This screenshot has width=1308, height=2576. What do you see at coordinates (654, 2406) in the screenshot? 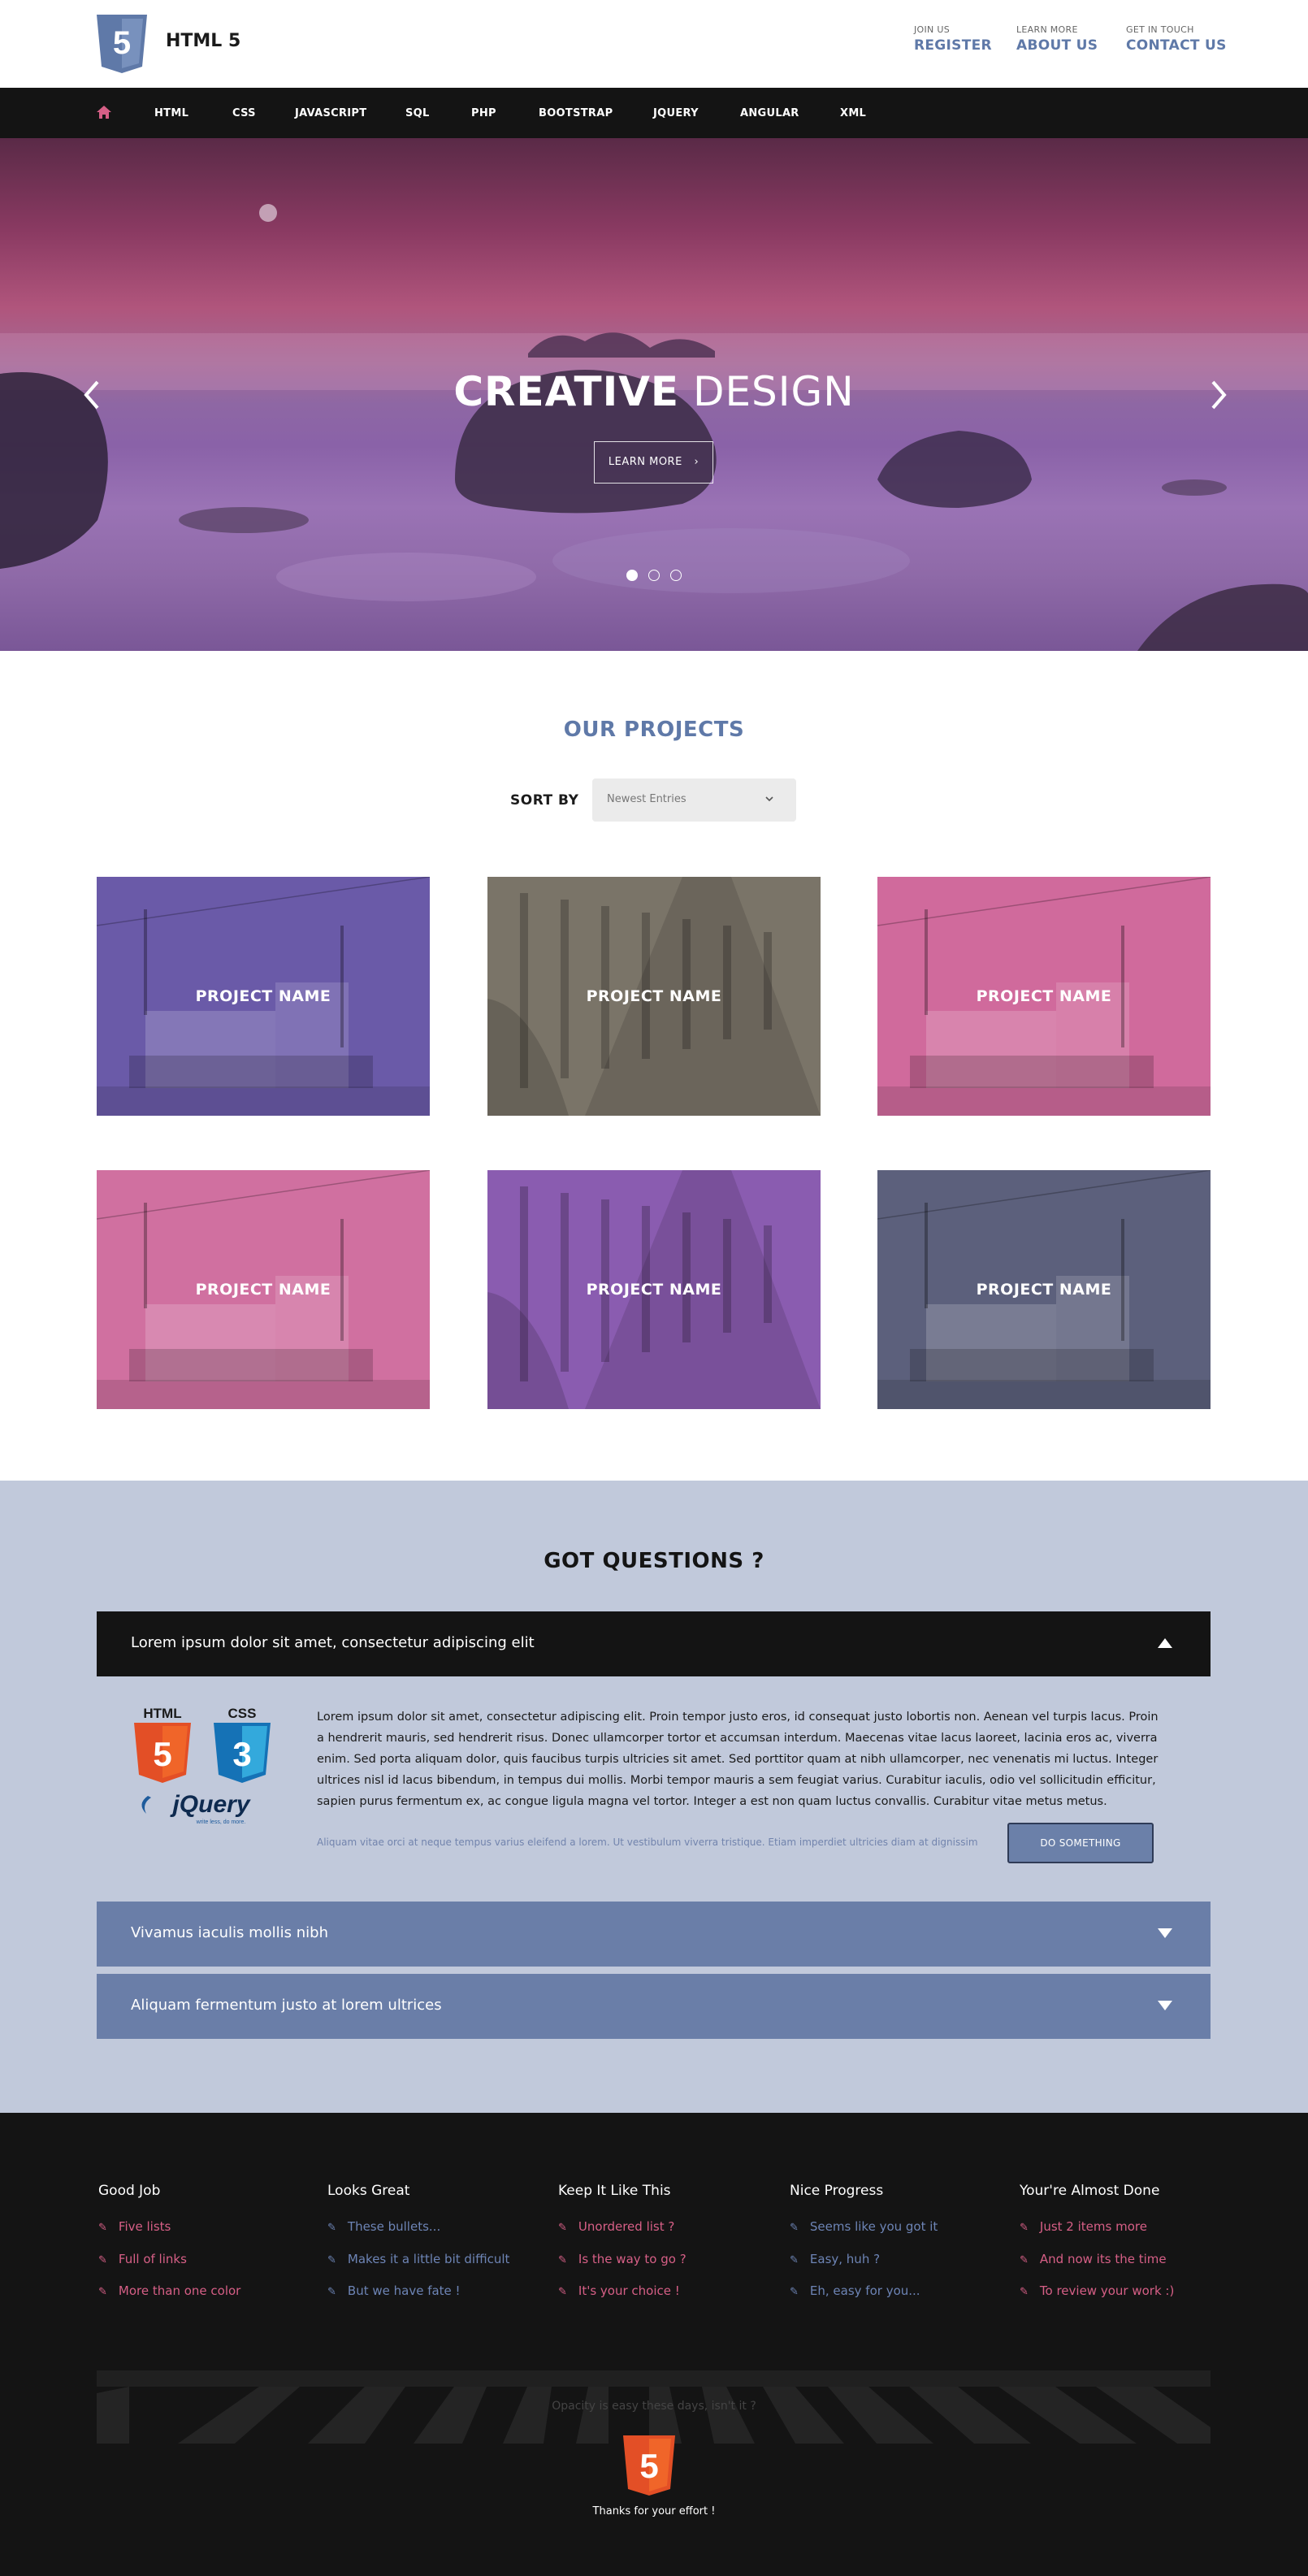
I see `opacity-caption: Opacity is easy these days, isn't it ?` at bounding box center [654, 2406].